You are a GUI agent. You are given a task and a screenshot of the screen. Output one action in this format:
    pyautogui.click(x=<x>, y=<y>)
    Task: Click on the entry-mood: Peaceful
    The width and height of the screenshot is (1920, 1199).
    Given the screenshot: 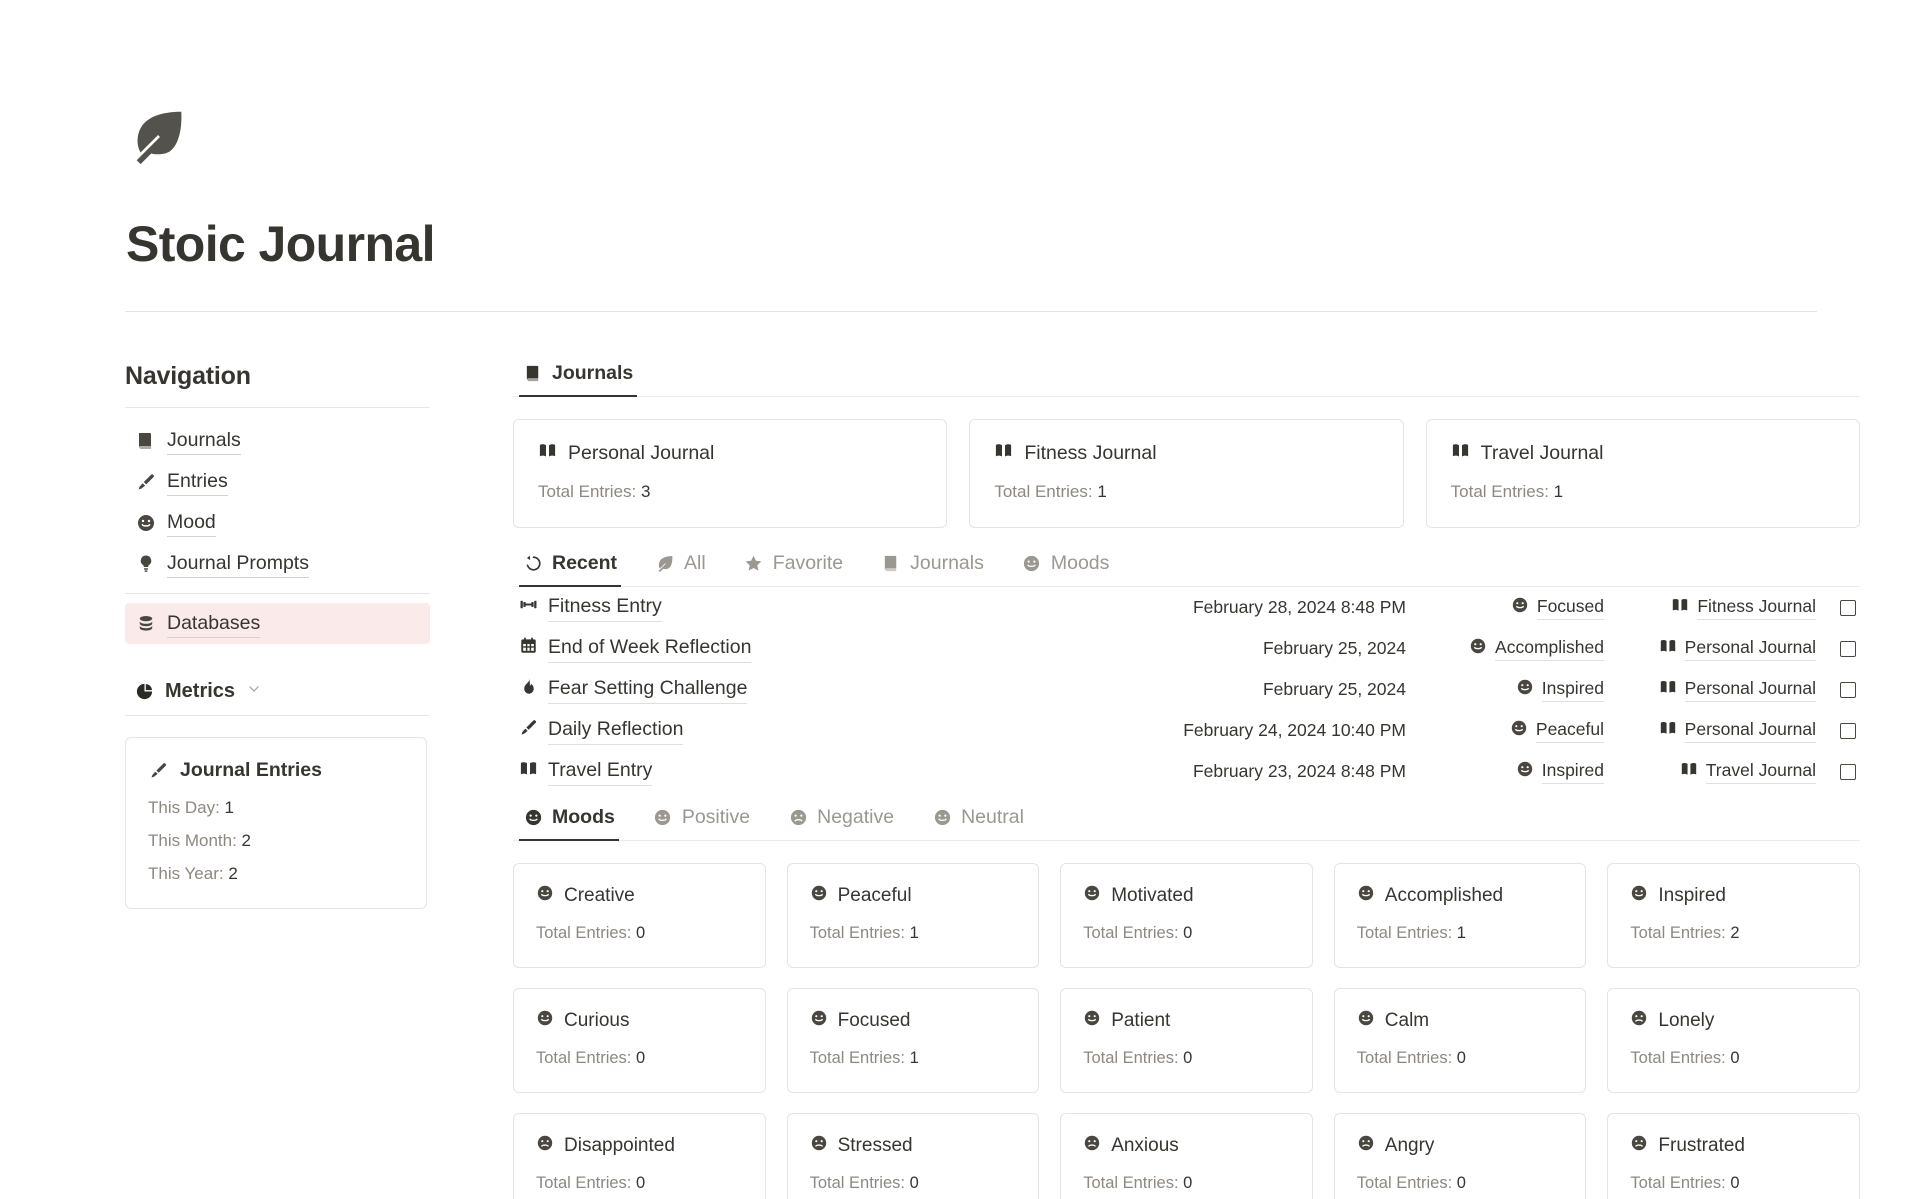 What is the action you would take?
    pyautogui.click(x=1518, y=730)
    